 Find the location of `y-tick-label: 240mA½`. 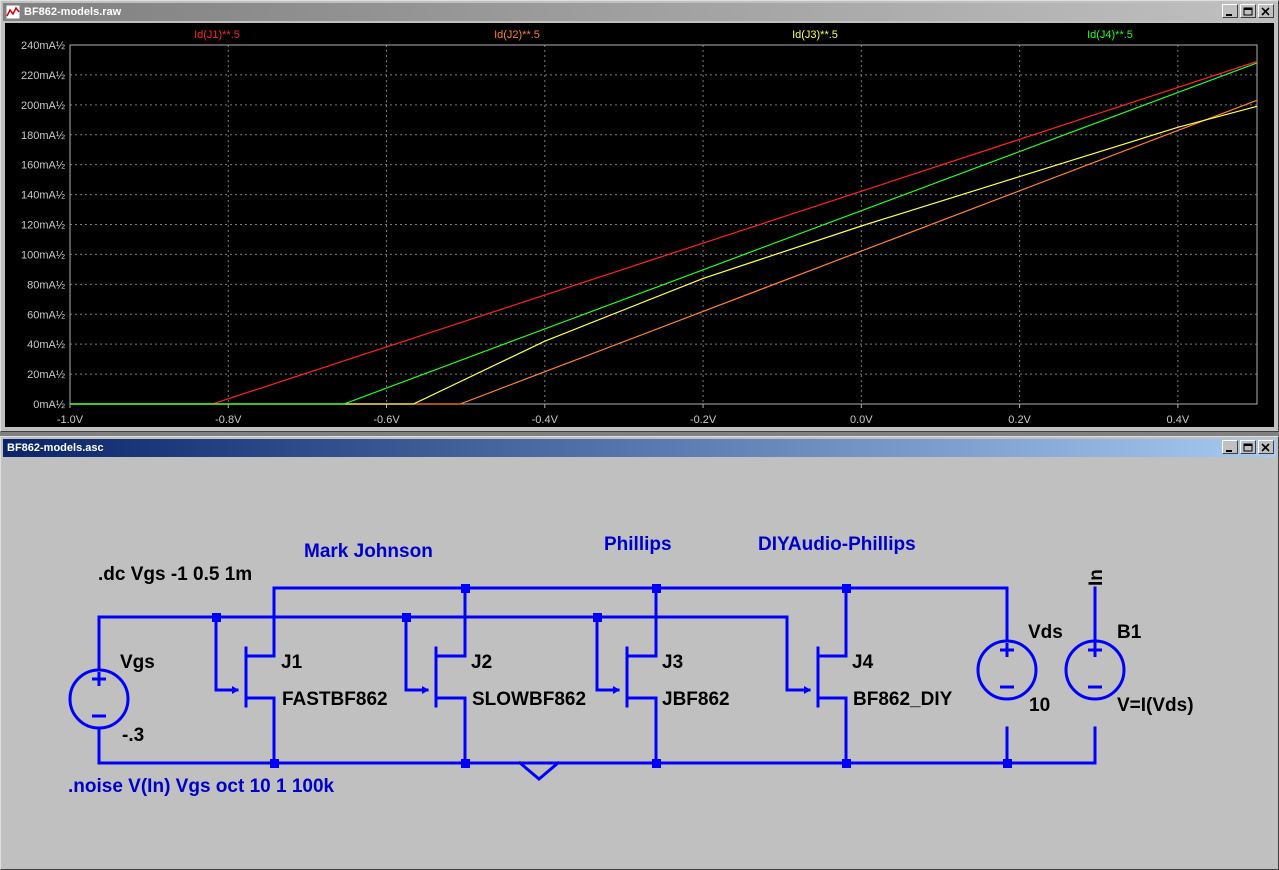

y-tick-label: 240mA½ is located at coordinates (43, 46).